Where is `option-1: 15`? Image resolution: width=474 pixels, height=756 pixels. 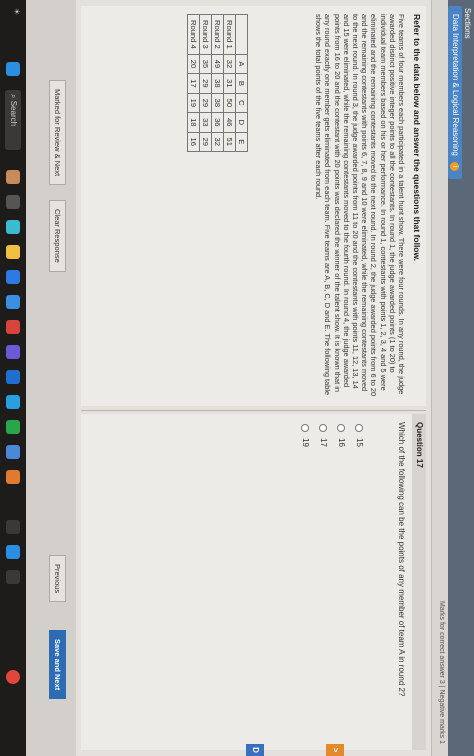 option-1: 15 is located at coordinates (359, 435).